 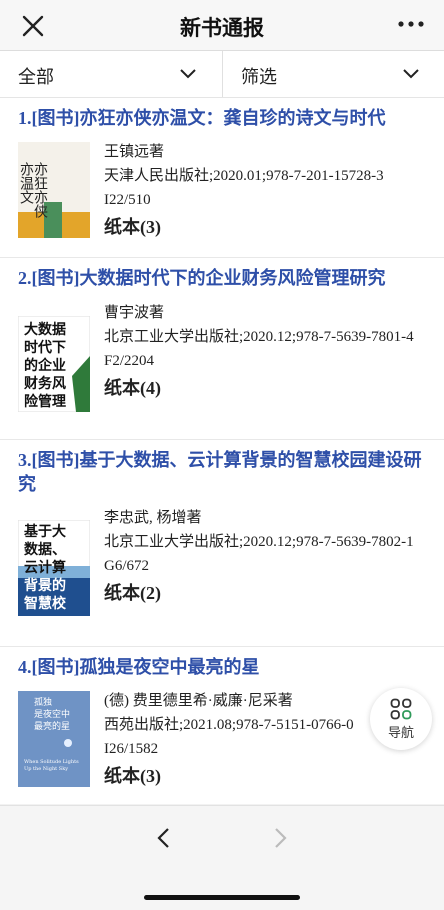 I want to click on book-title-link: 2.[图书]大数据时代下的企业财务风险管理研究, so click(x=224, y=278).